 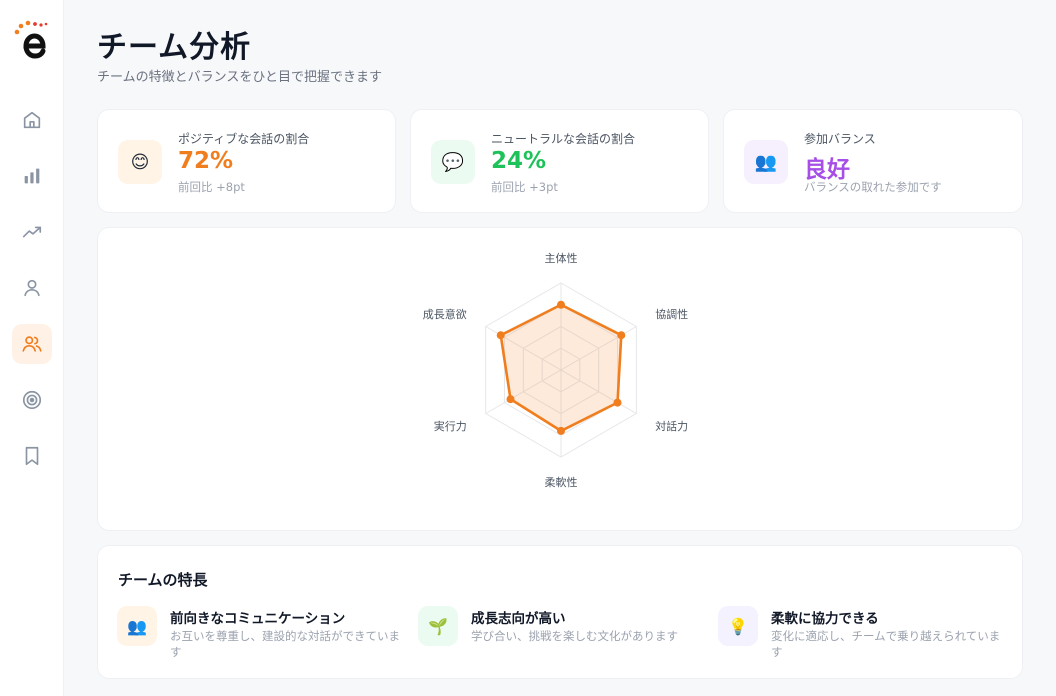 I want to click on home-icon, so click(x=32, y=120).